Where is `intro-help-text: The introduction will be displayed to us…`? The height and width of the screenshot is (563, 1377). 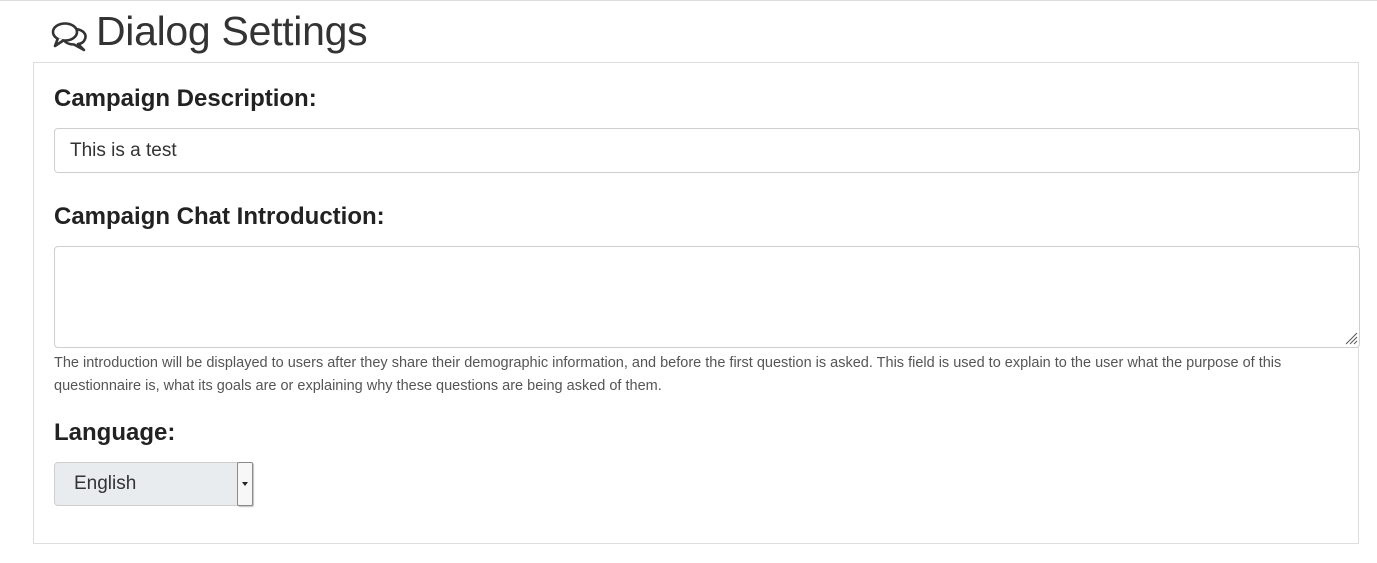
intro-help-text: The introduction will be displayed to us… is located at coordinates (668, 374).